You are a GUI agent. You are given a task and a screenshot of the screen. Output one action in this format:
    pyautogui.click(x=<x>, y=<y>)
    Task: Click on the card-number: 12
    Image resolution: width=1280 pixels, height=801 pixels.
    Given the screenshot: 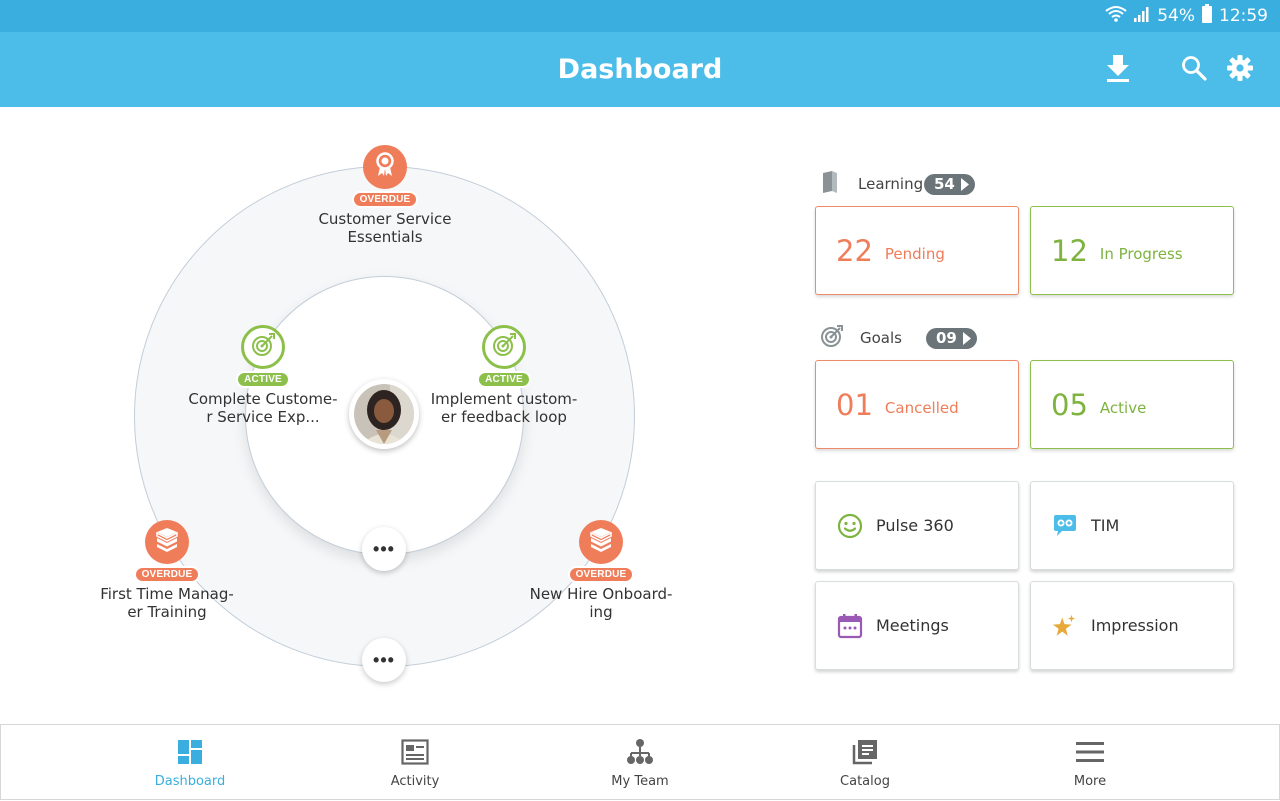 What is the action you would take?
    pyautogui.click(x=1069, y=250)
    